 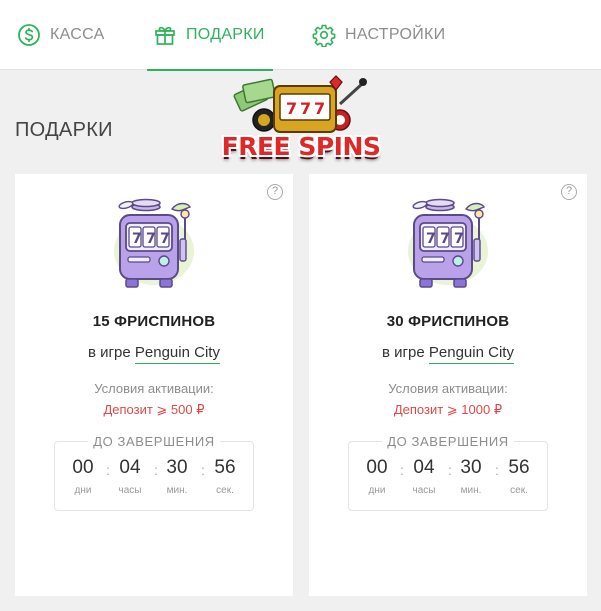 What do you see at coordinates (448, 409) in the screenshot?
I see `conditions-value: Депозит ⩾ 1000 ₽` at bounding box center [448, 409].